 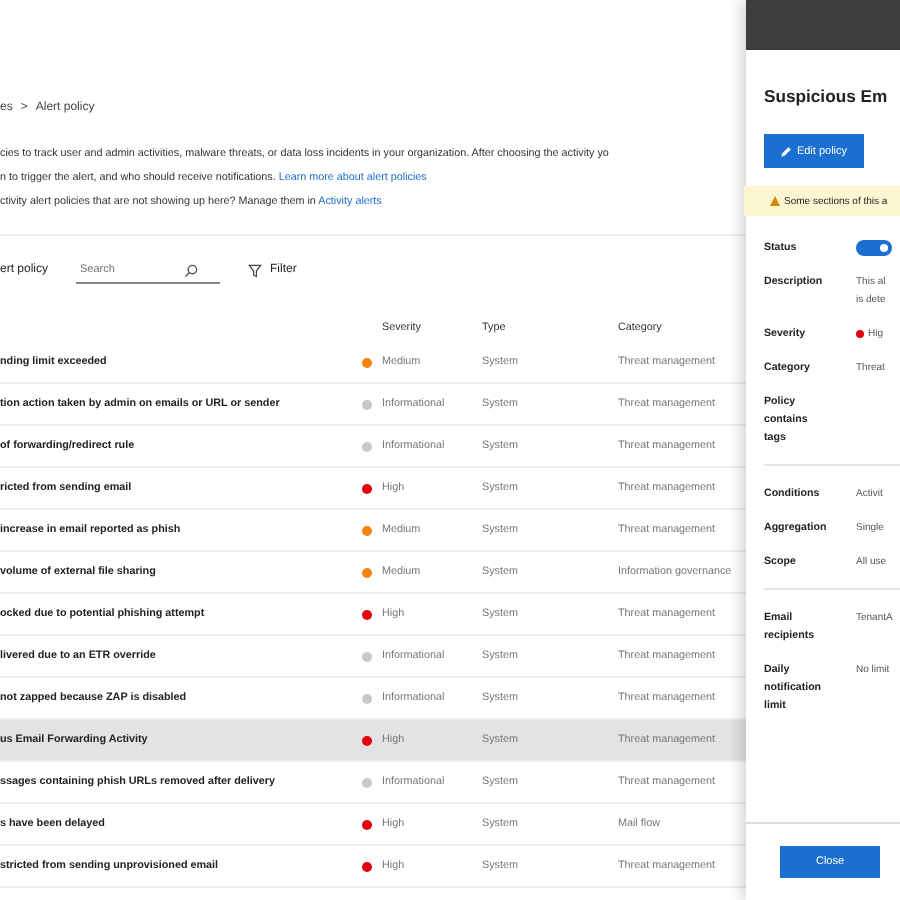 What do you see at coordinates (775, 201) in the screenshot?
I see `warning-icon` at bounding box center [775, 201].